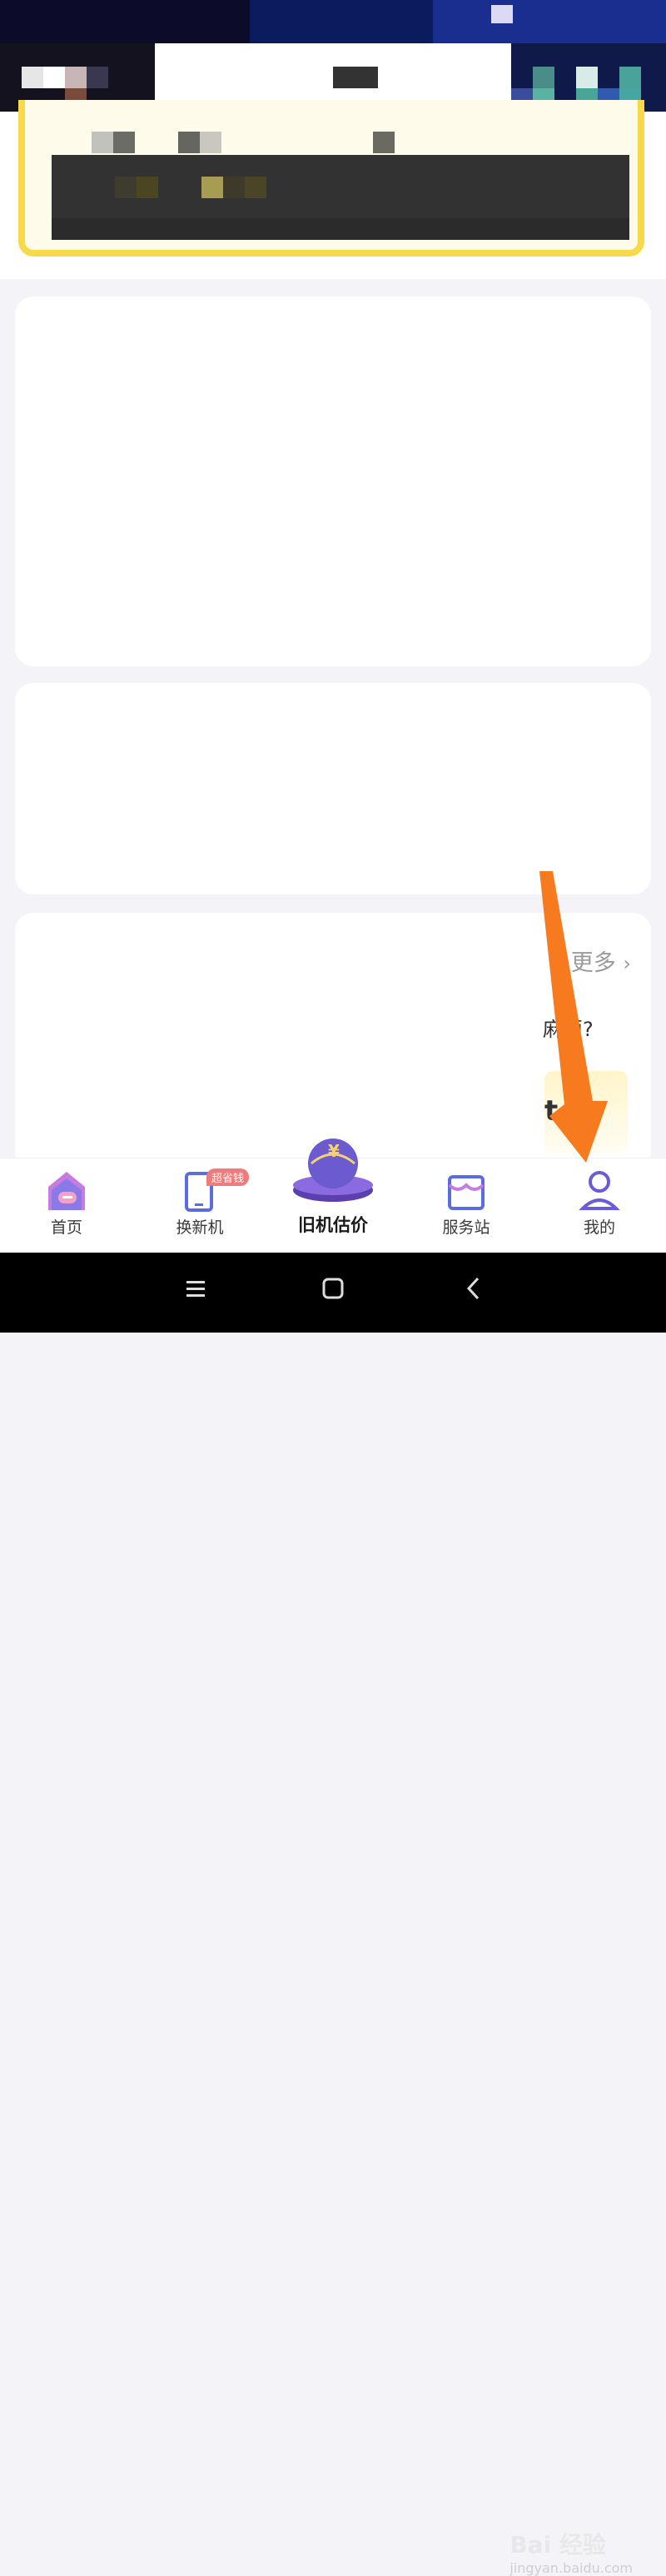 This screenshot has width=666, height=2576. I want to click on pixelated-banner-image, so click(333, 56).